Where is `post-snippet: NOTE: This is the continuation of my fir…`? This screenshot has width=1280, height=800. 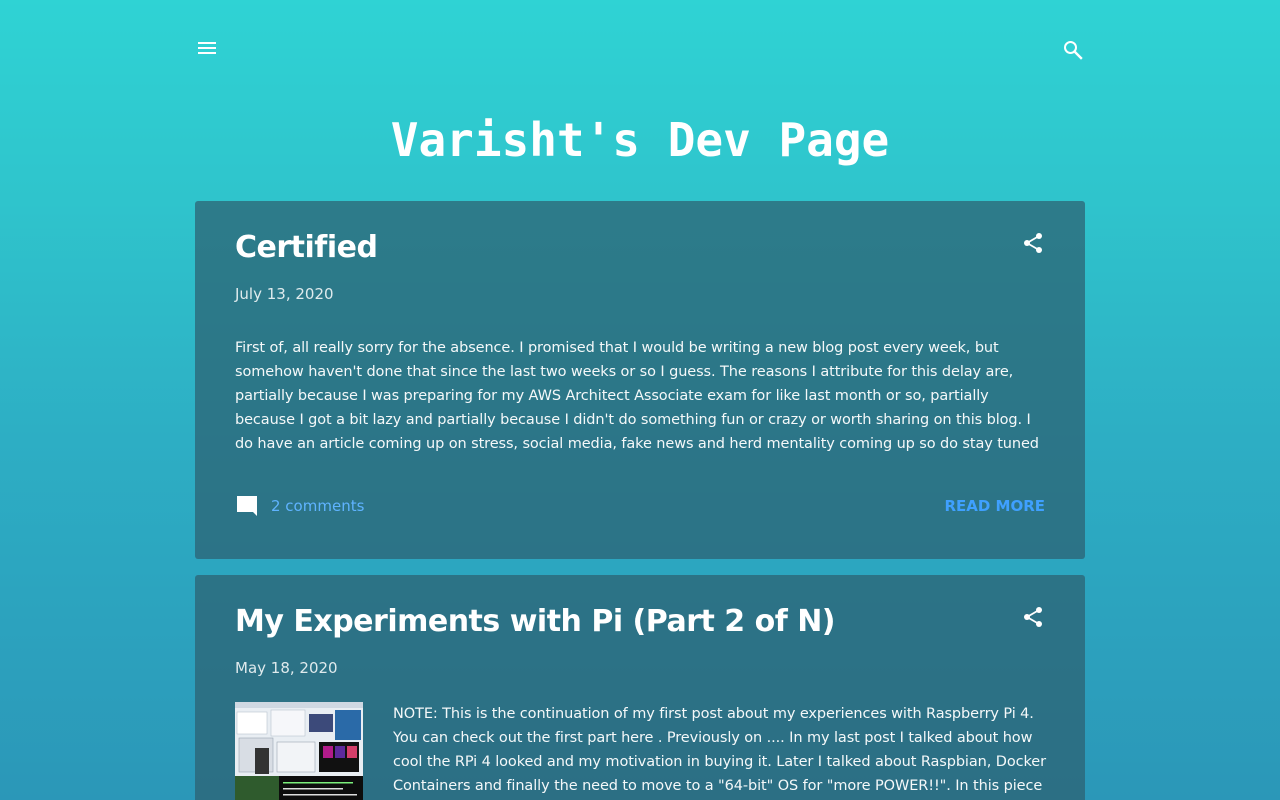 post-snippet: NOTE: This is the continuation of my fir… is located at coordinates (719, 750).